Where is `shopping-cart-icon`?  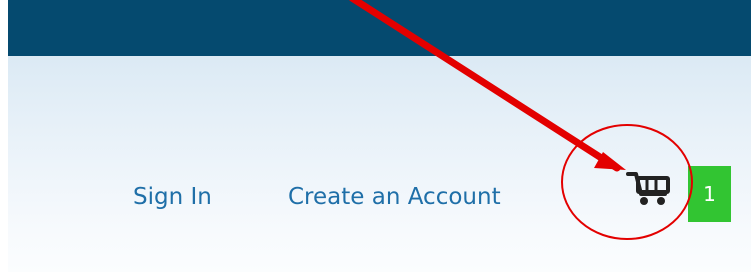
shopping-cart-icon is located at coordinates (650, 187).